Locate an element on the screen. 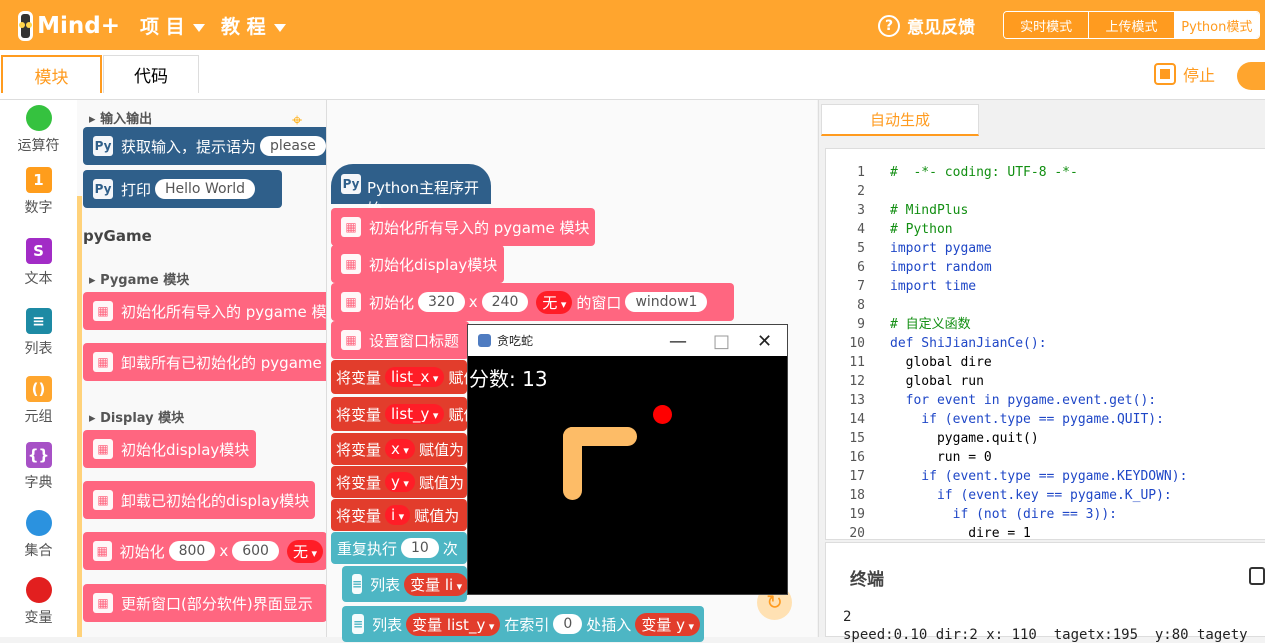  input-placeholder: please is located at coordinates (293, 146).